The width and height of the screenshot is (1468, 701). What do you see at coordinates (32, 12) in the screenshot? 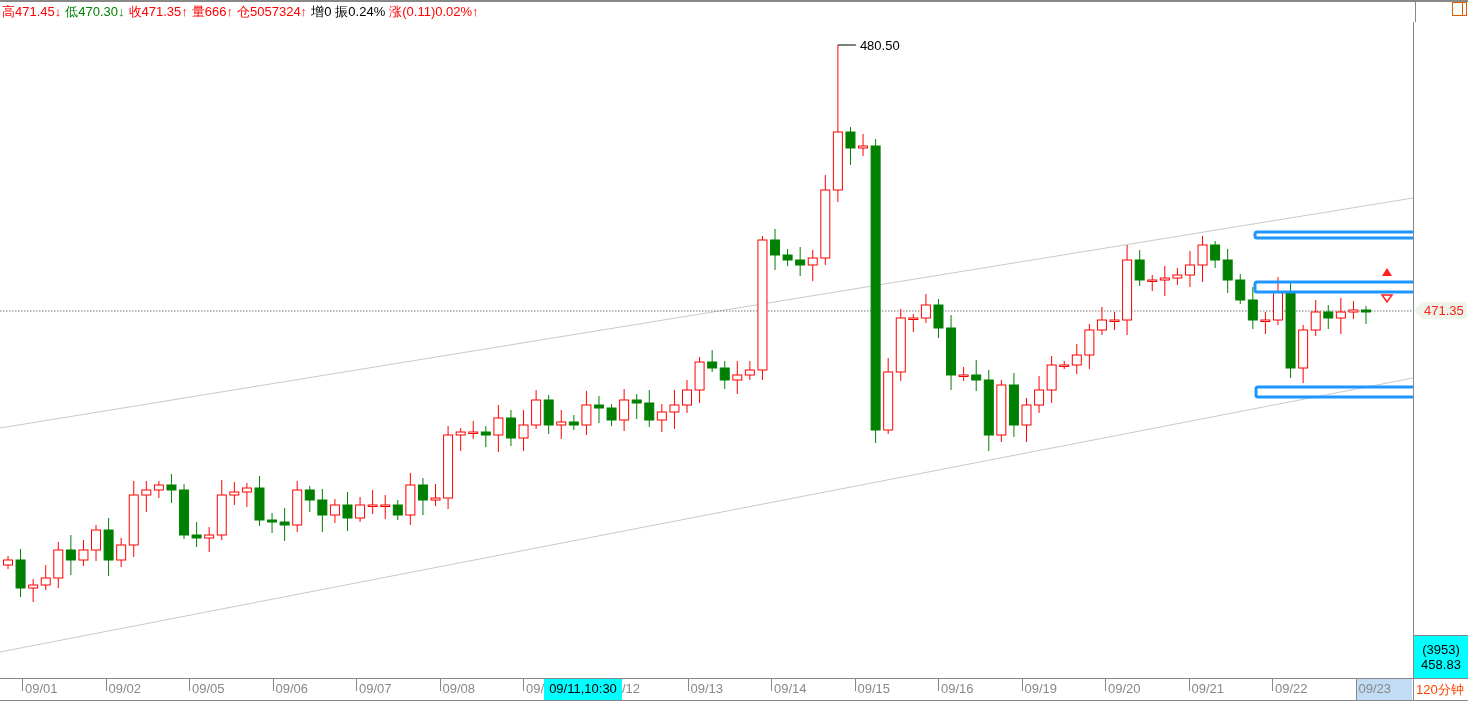
I see `quote-value: 高471.45↓` at bounding box center [32, 12].